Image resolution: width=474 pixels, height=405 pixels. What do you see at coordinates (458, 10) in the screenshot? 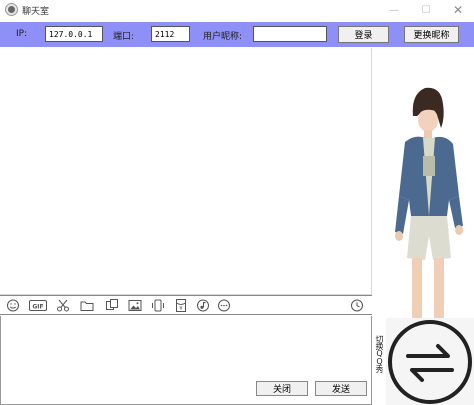
I see `close-window-button: ✕` at bounding box center [458, 10].